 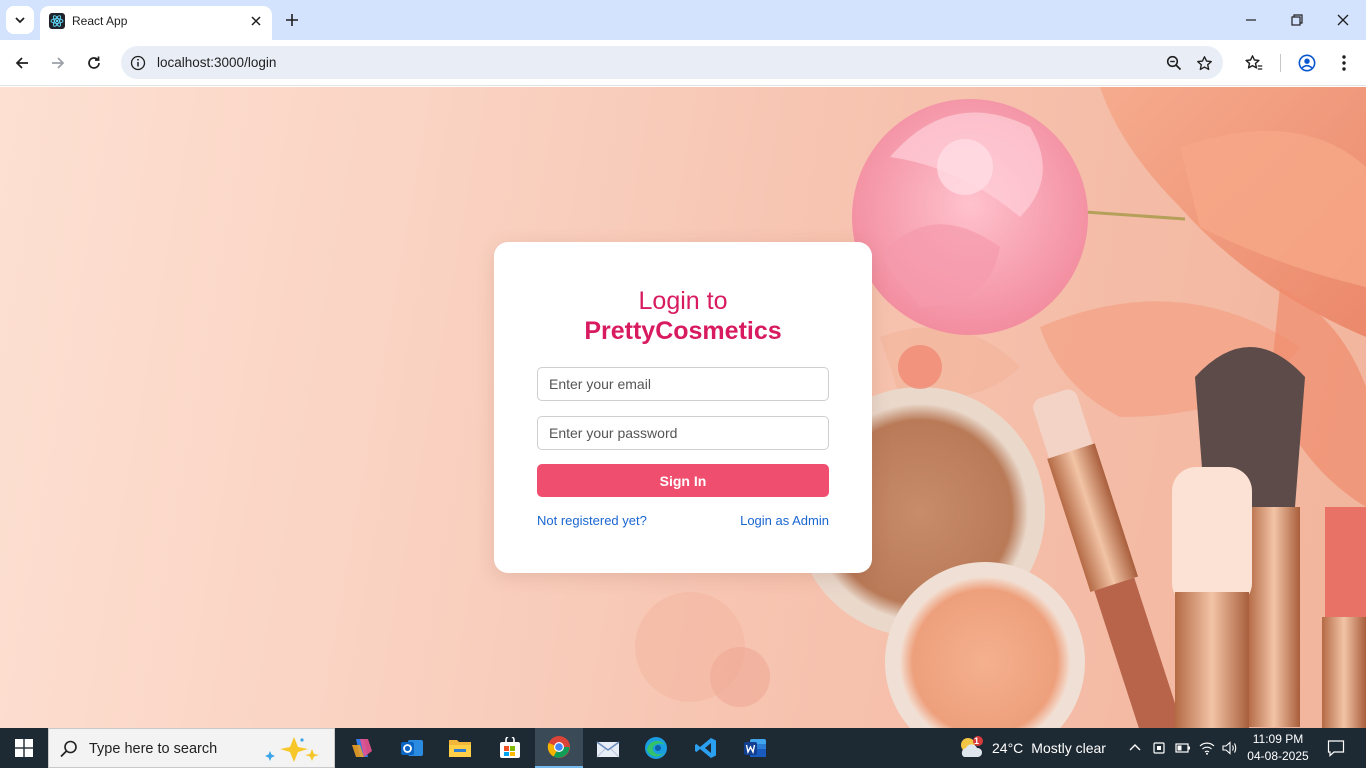 I want to click on tab-title: React App, so click(x=100, y=21).